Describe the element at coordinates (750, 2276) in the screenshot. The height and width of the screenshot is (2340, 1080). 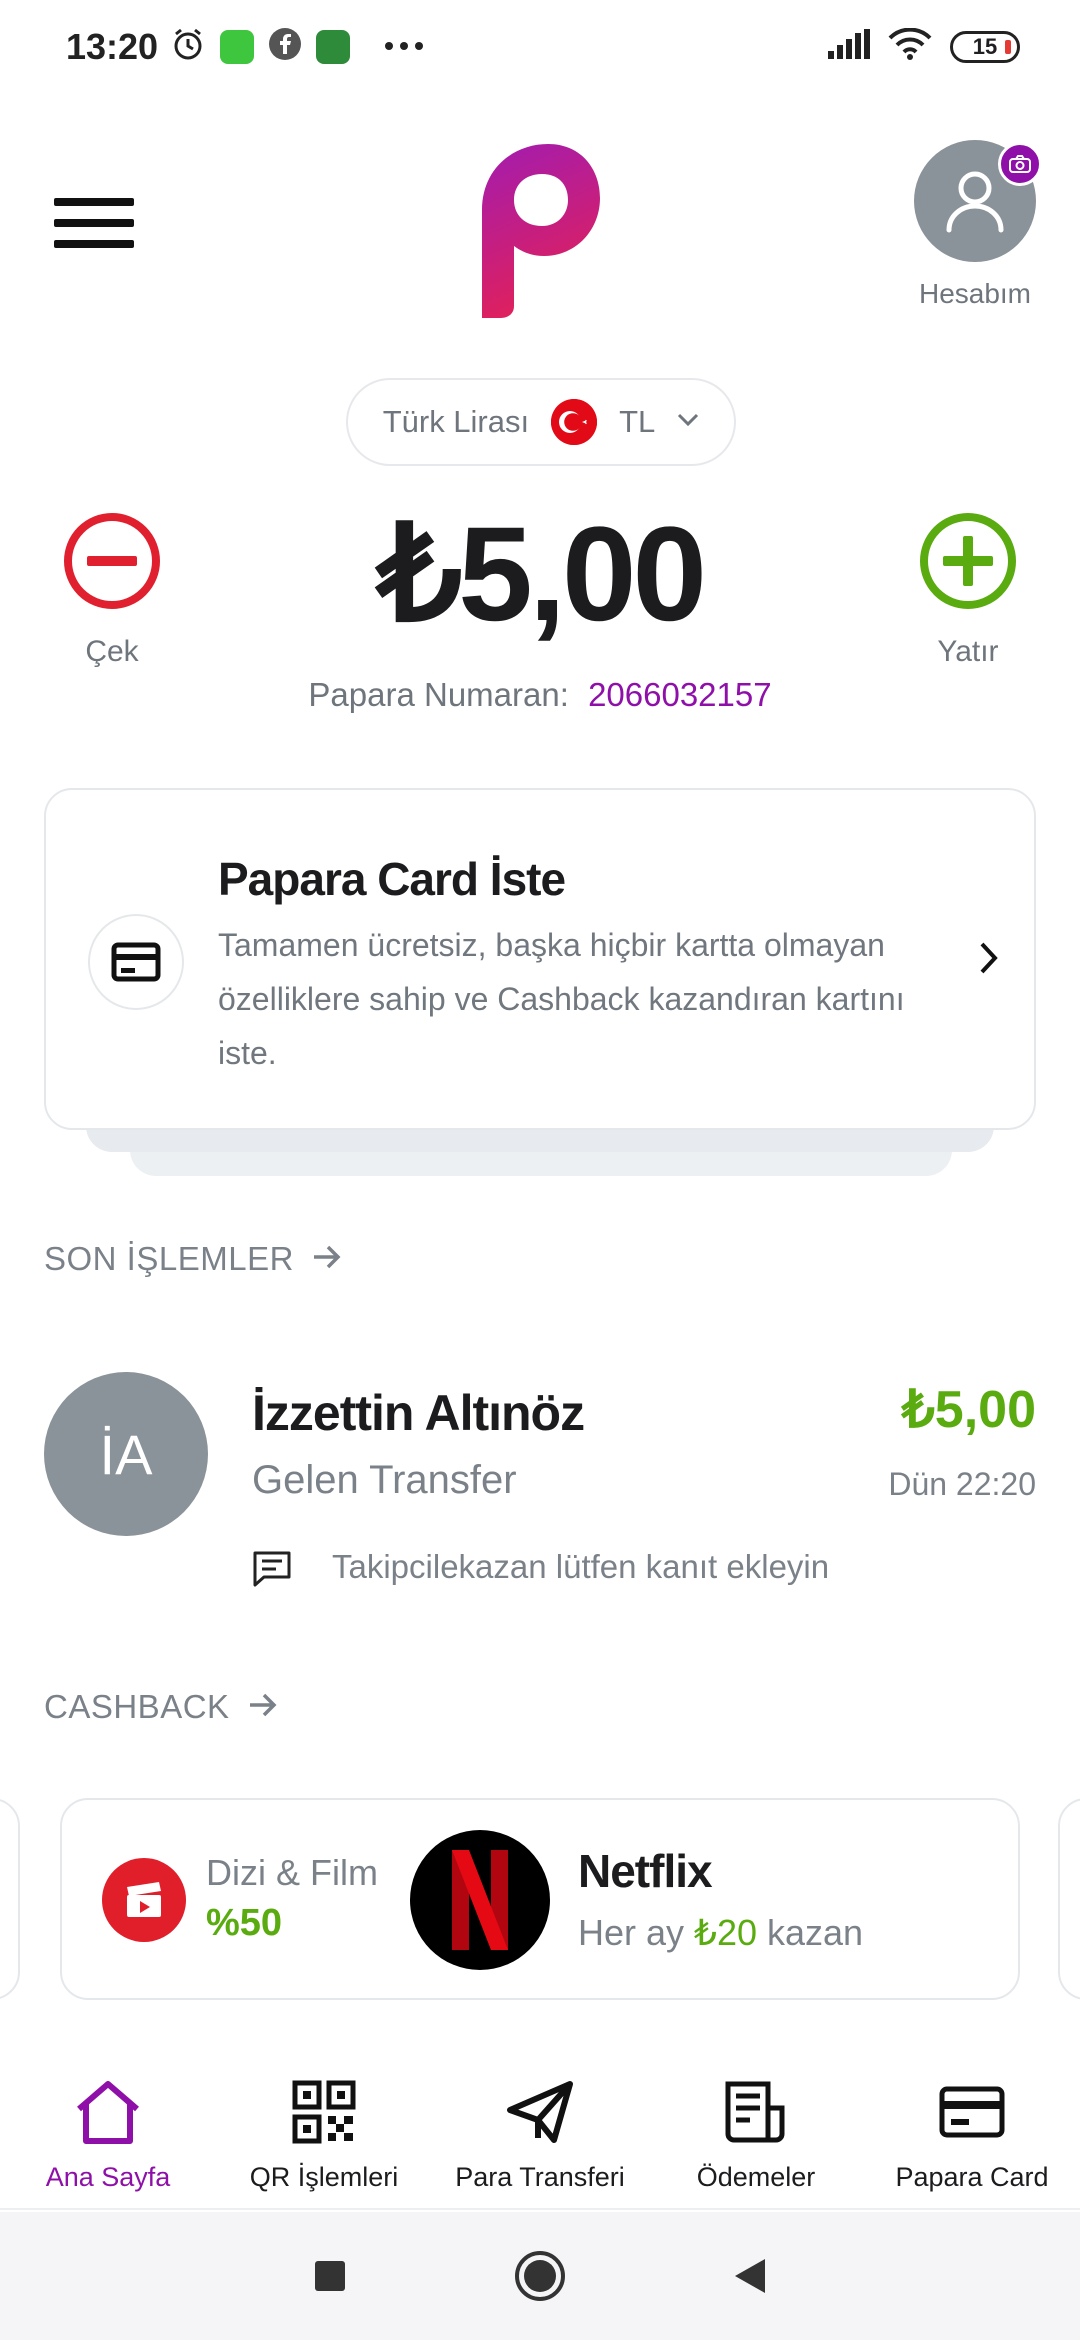
I see `back-icon` at that location.